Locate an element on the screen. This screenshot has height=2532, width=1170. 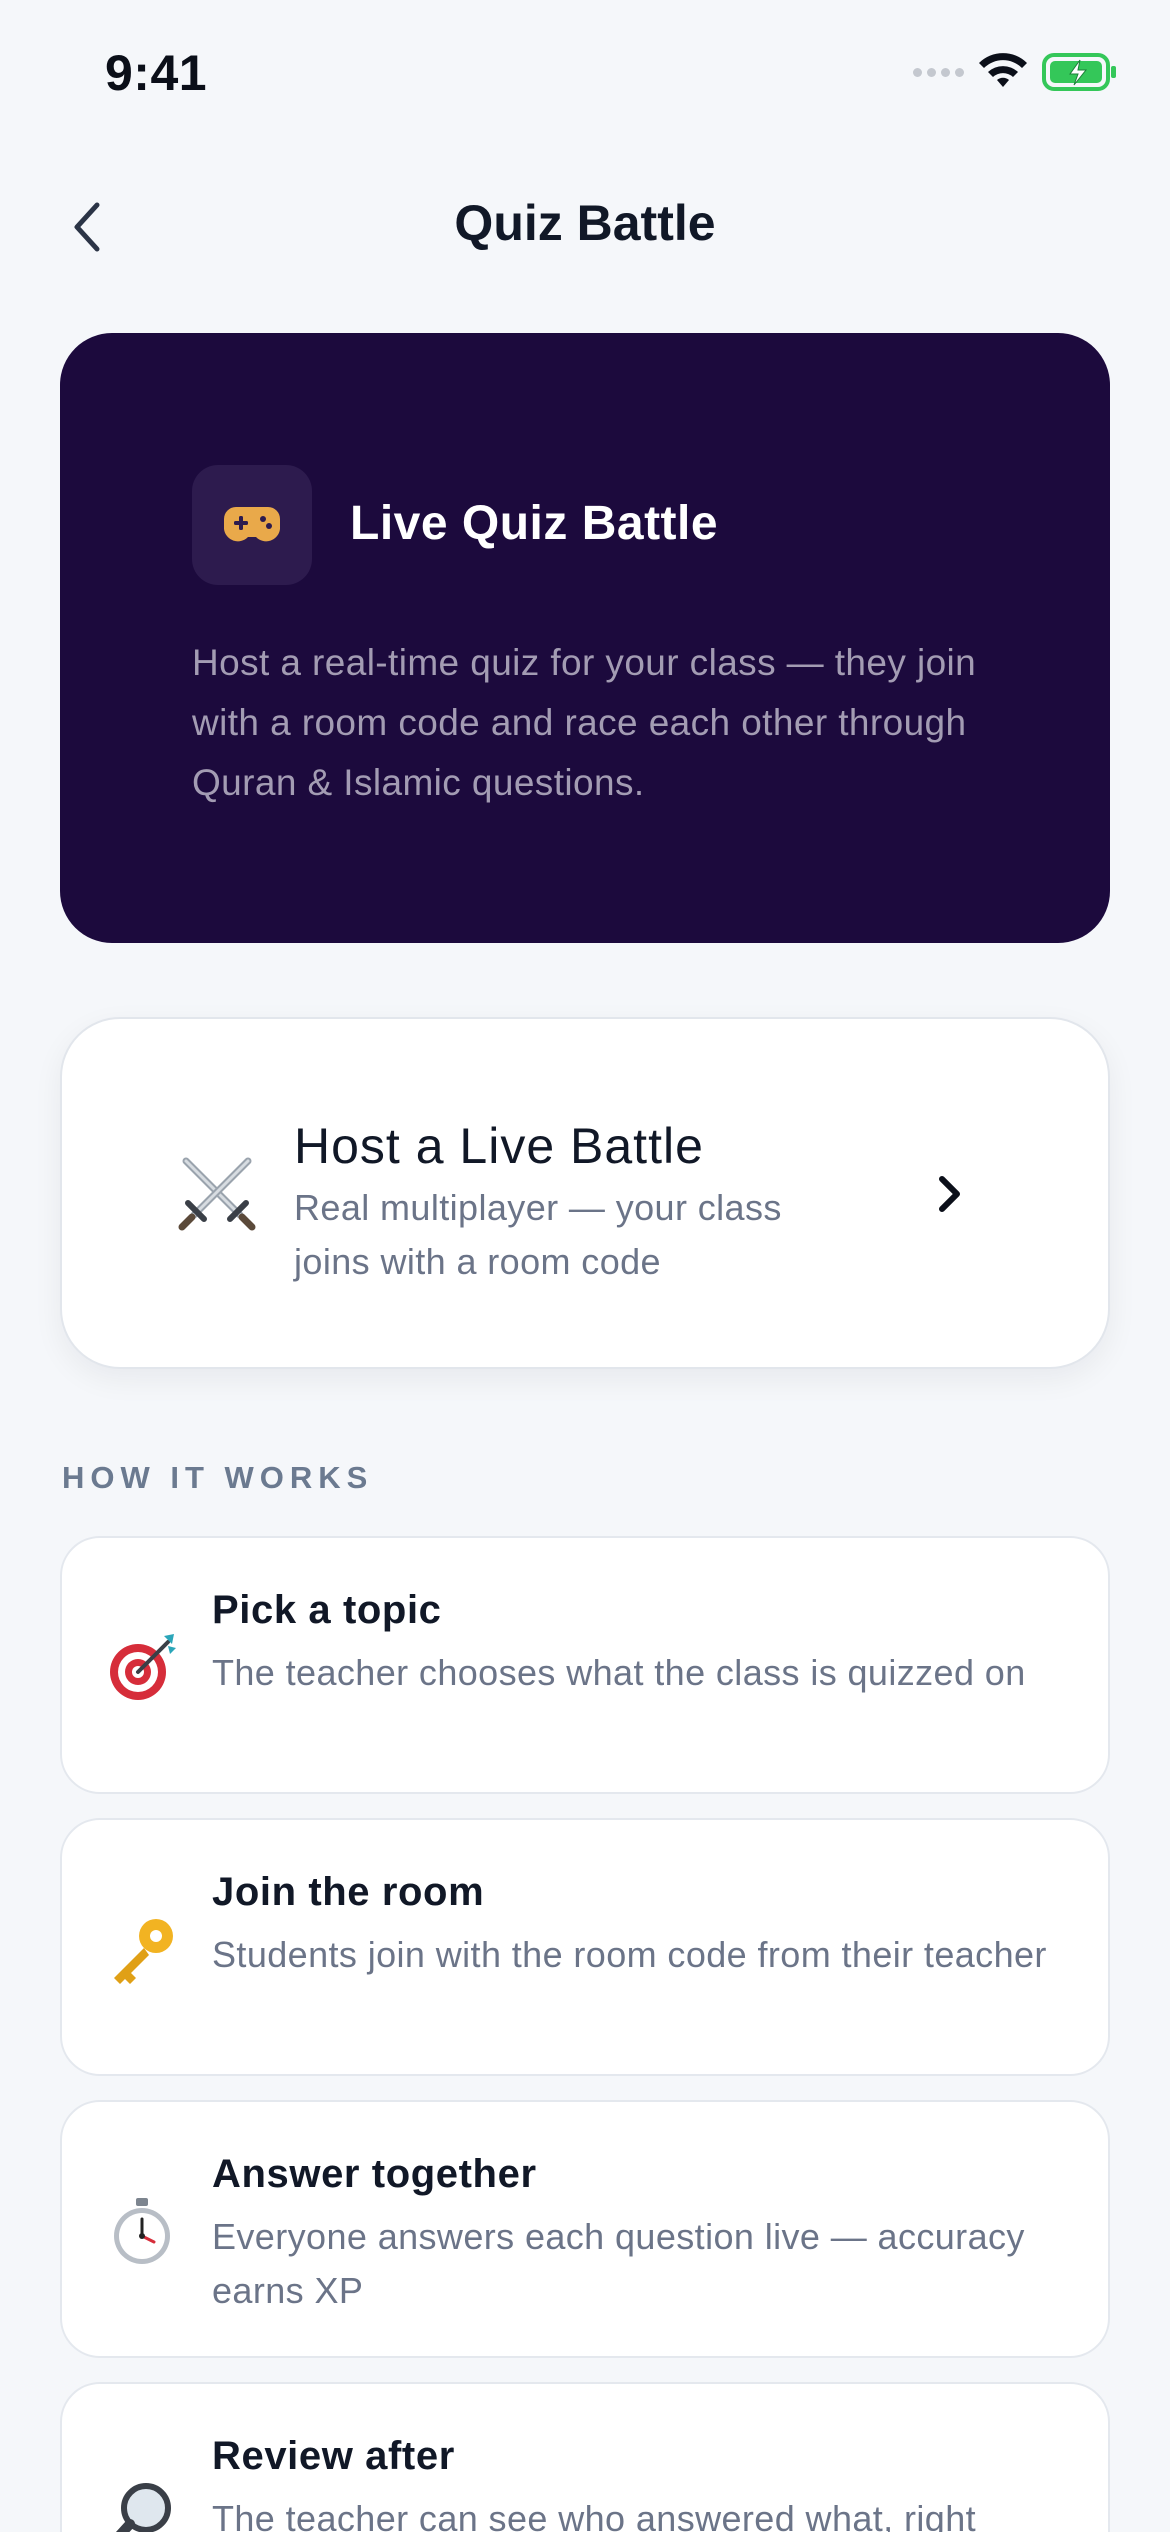
hero-title: Live Quiz Battle is located at coordinates (534, 523).